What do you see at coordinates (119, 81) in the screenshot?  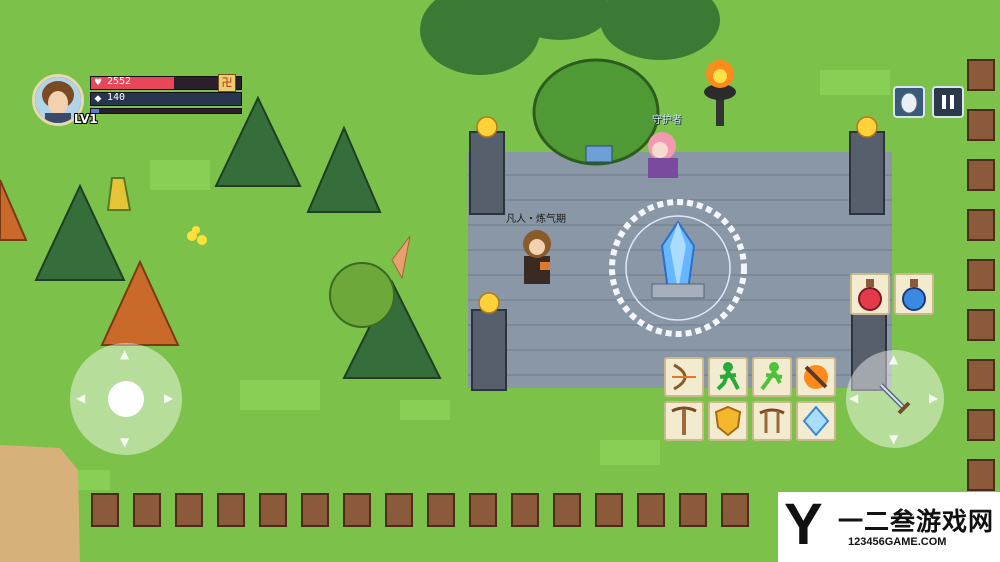 I see `hp-value: 2552` at bounding box center [119, 81].